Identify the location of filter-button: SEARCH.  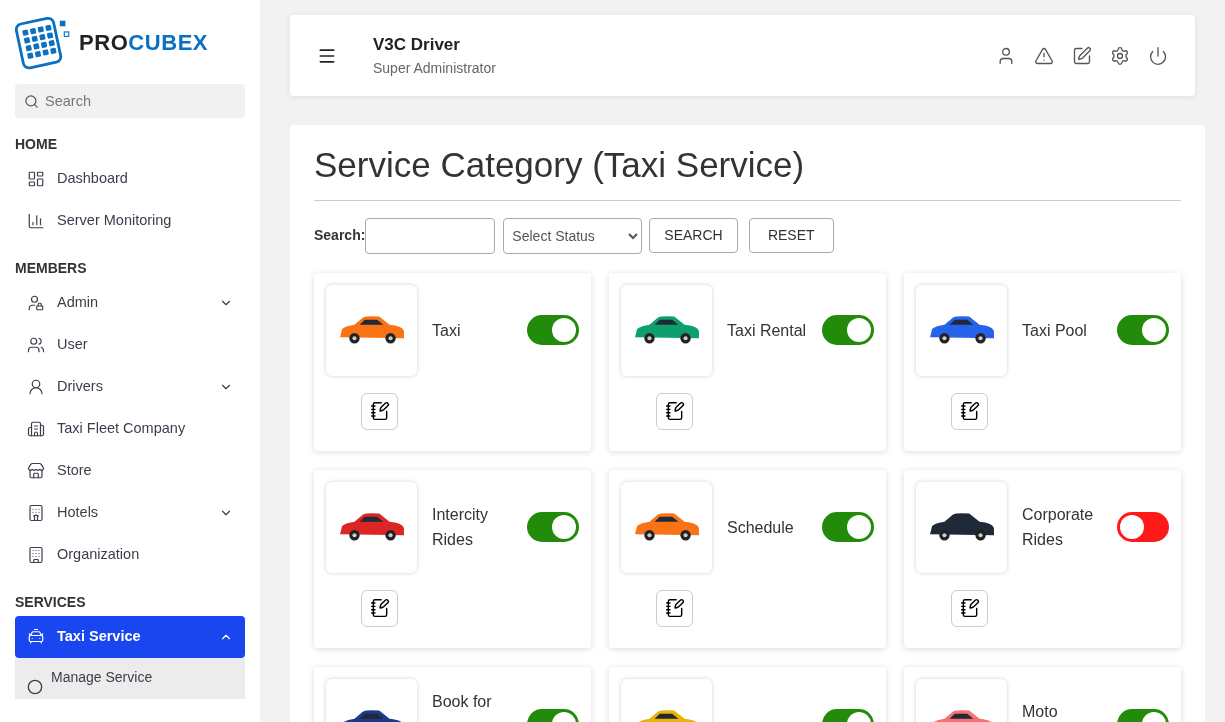
(693, 235).